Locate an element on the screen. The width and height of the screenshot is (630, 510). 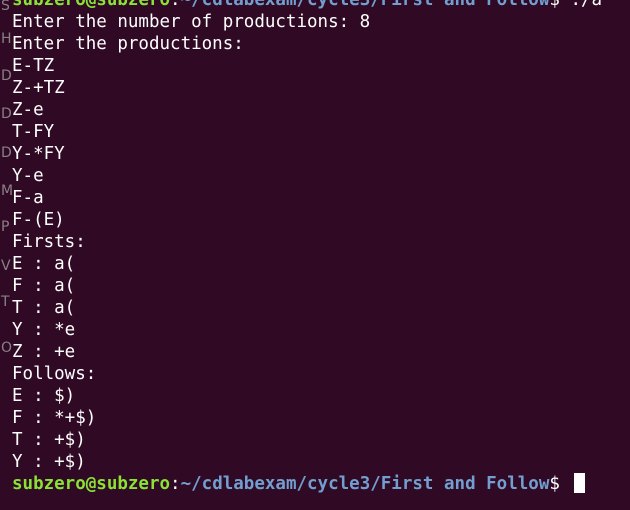
output-line: E-TZ is located at coordinates (33, 66).